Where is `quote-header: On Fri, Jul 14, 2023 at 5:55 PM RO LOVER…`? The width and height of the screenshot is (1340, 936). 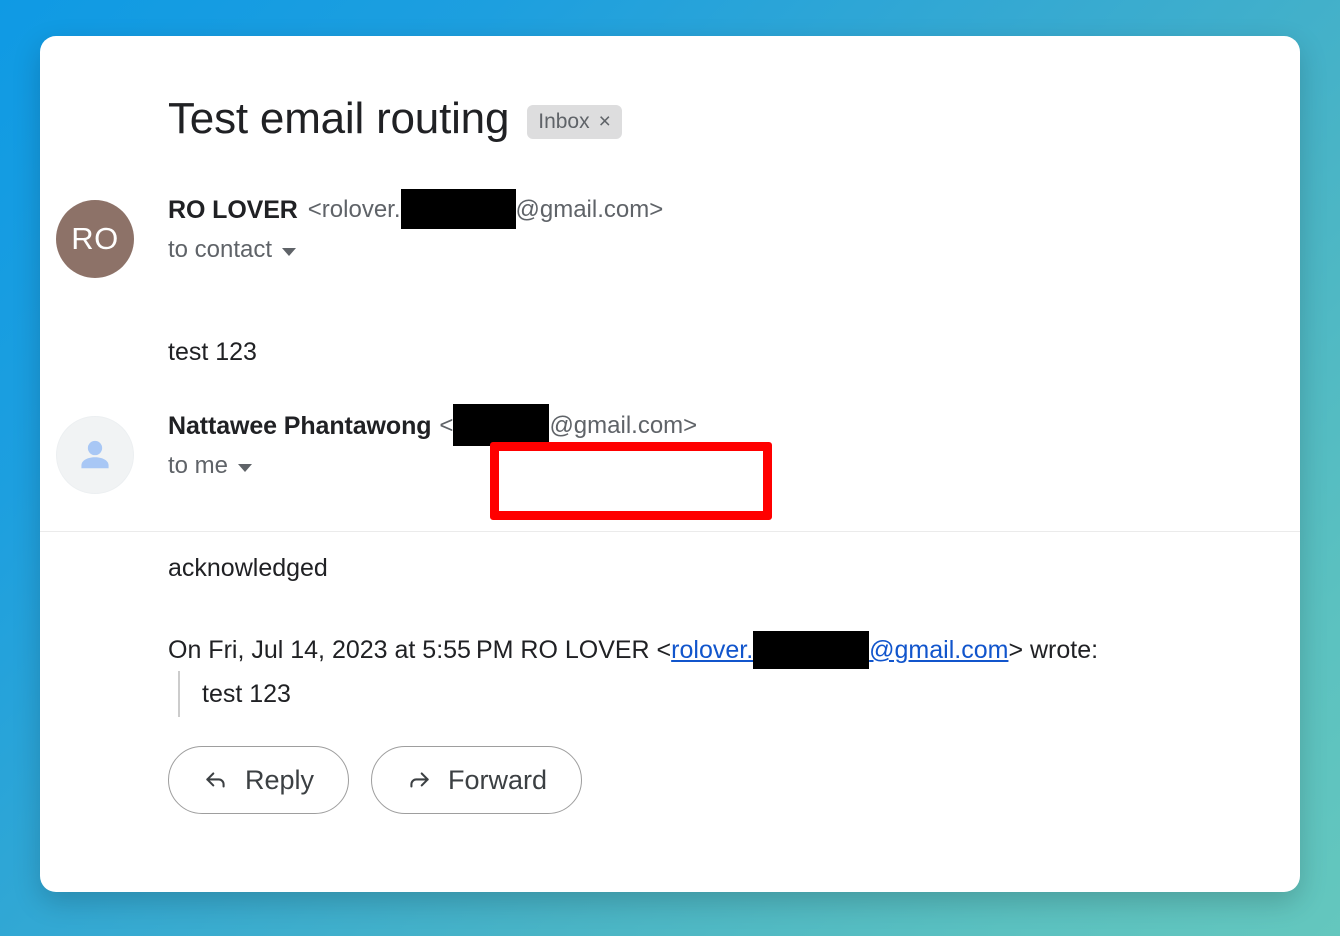 quote-header: On Fri, Jul 14, 2023 at 5:55 PM RO LOVER… is located at coordinates (633, 651).